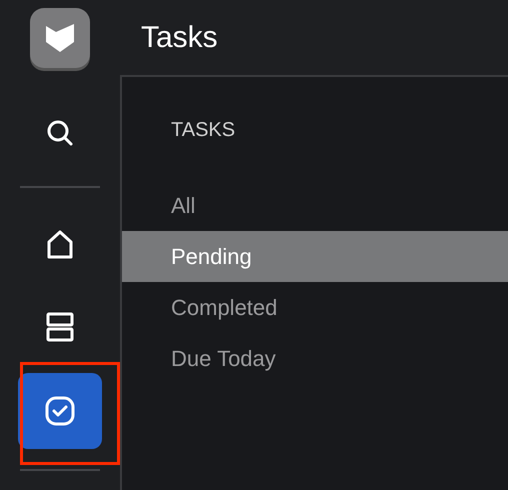 The height and width of the screenshot is (490, 508). I want to click on filter-item: Completed, so click(315, 307).